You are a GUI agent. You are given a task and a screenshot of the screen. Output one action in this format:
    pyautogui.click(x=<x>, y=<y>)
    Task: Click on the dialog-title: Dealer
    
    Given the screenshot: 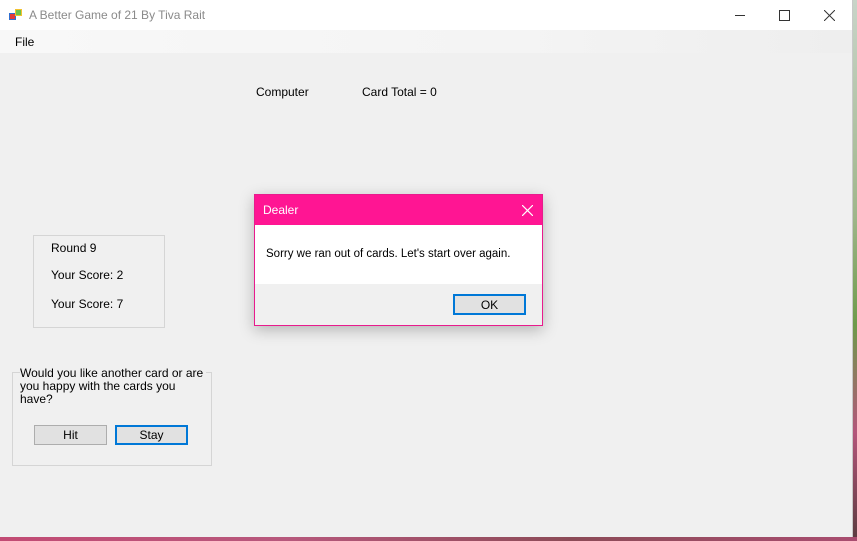 What is the action you would take?
    pyautogui.click(x=281, y=210)
    